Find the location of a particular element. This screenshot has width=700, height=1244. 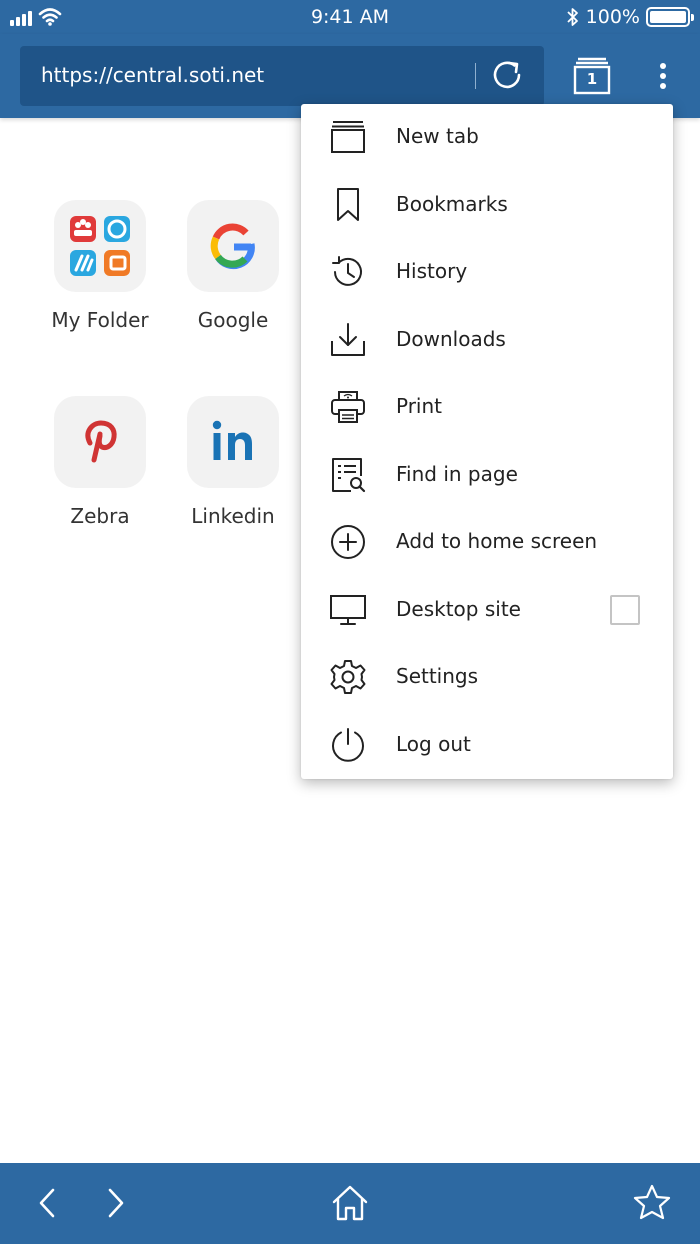

bluetooth-icon is located at coordinates (572, 17).